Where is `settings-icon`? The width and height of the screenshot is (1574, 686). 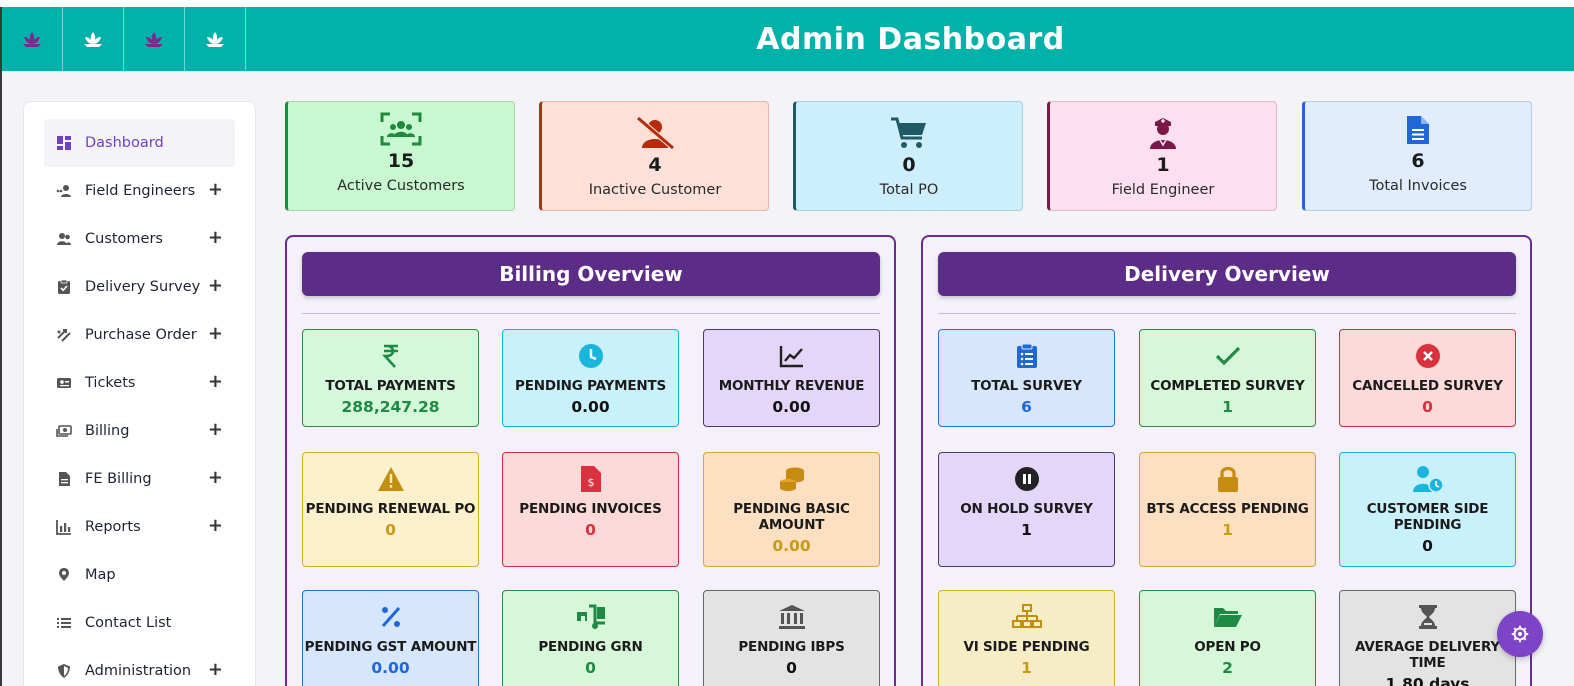 settings-icon is located at coordinates (1520, 634).